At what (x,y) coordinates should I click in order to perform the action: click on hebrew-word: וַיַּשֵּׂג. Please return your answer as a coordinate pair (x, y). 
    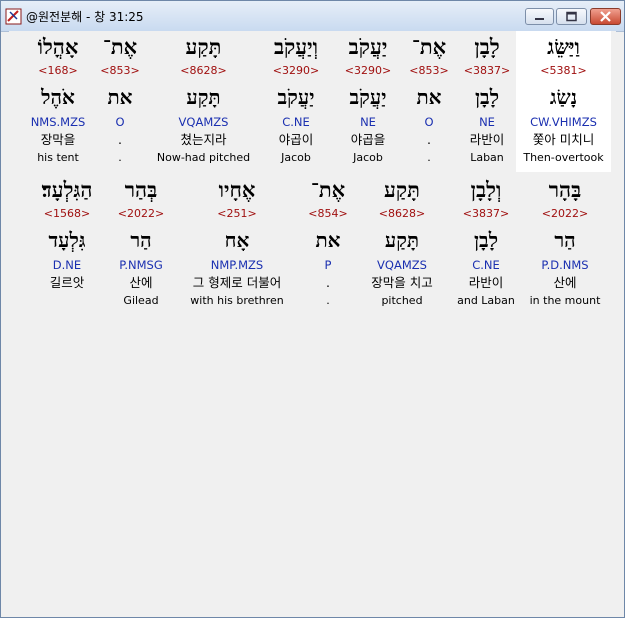
    Looking at the image, I should click on (563, 46).